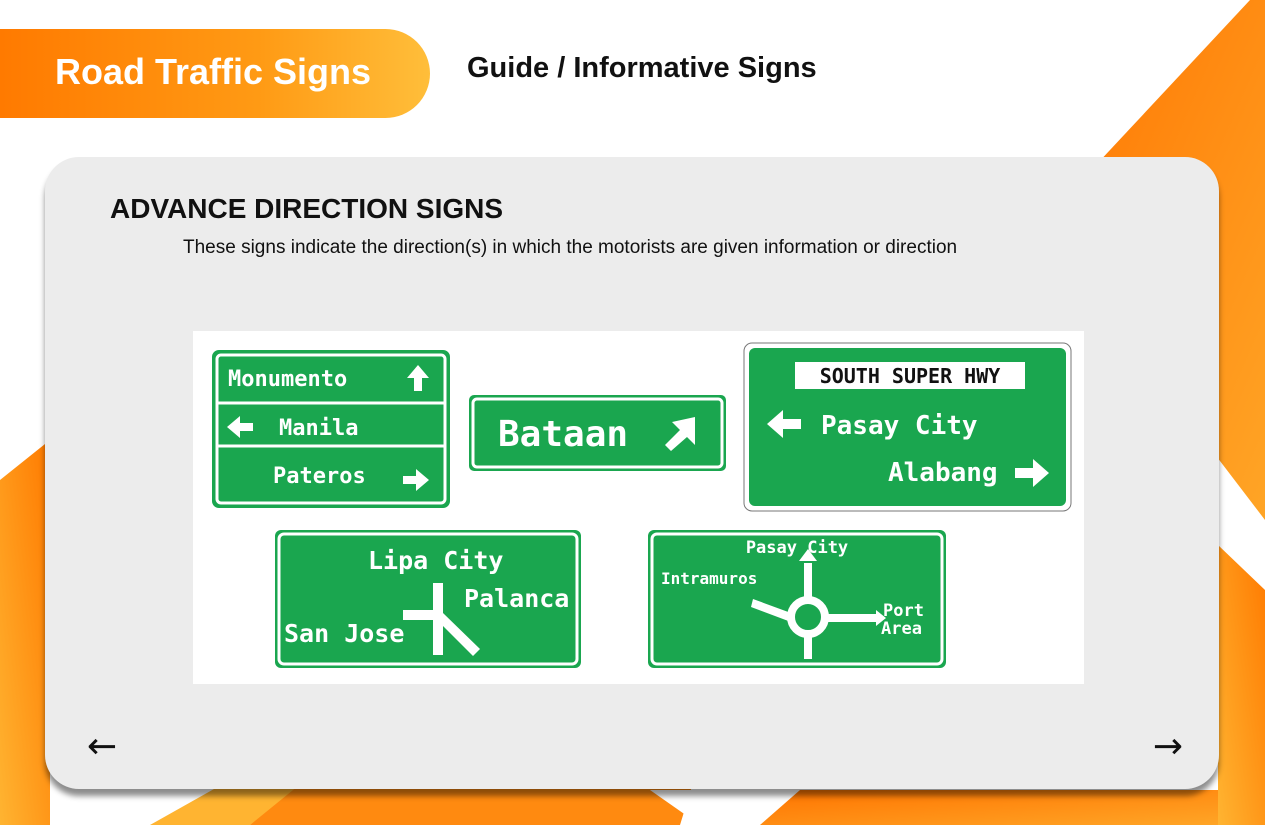 The width and height of the screenshot is (1265, 825). I want to click on sign5-top: Pasay City, so click(797, 548).